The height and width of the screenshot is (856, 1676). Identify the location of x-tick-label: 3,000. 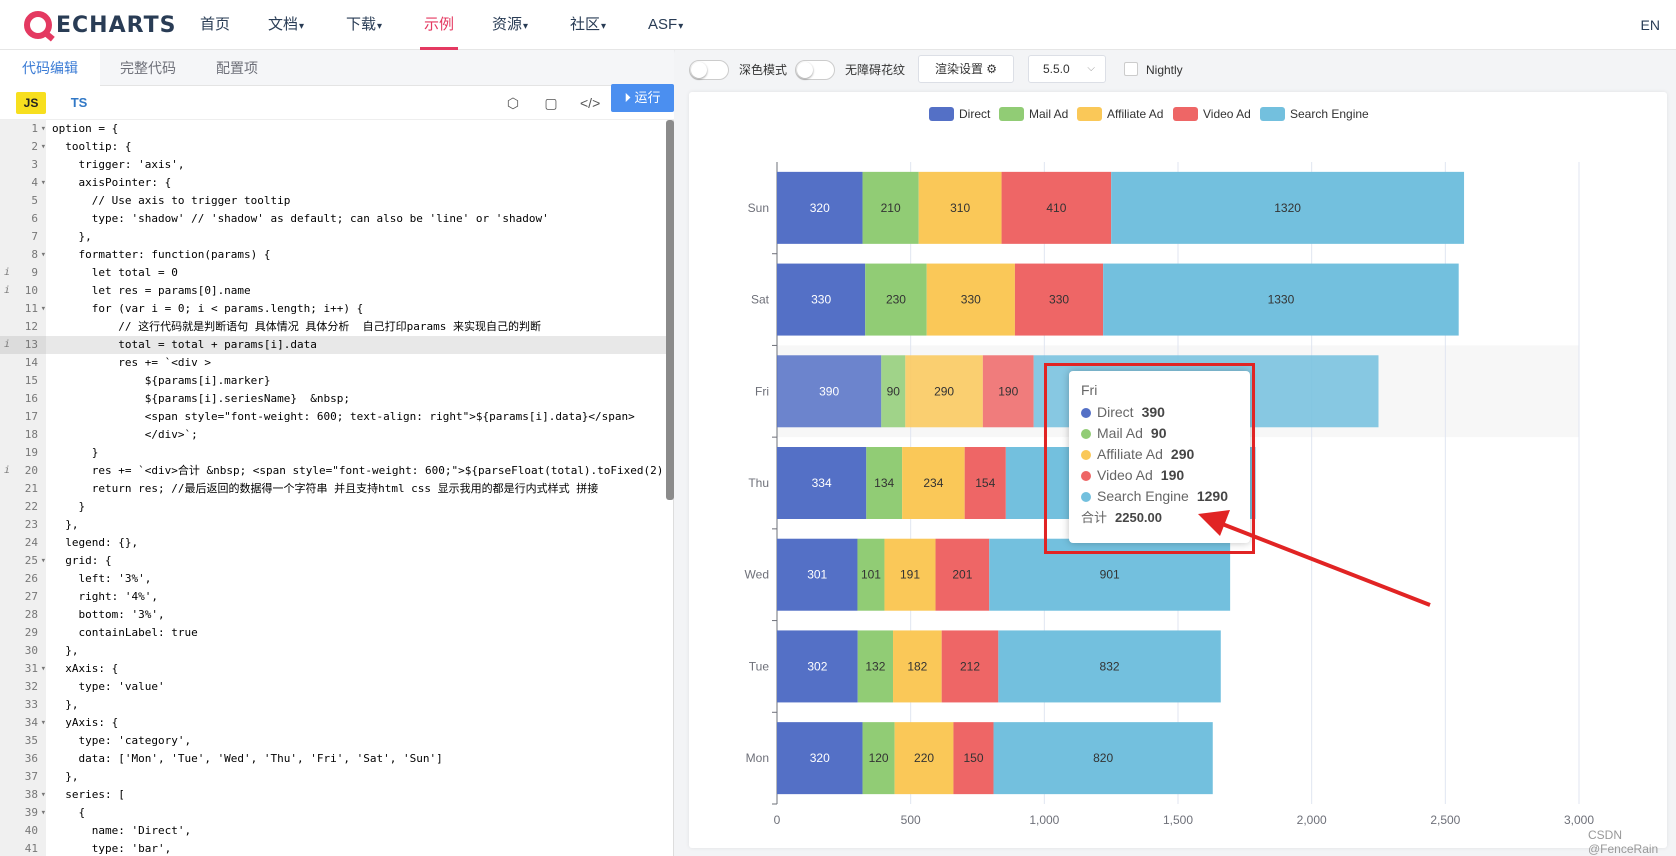
(1579, 820).